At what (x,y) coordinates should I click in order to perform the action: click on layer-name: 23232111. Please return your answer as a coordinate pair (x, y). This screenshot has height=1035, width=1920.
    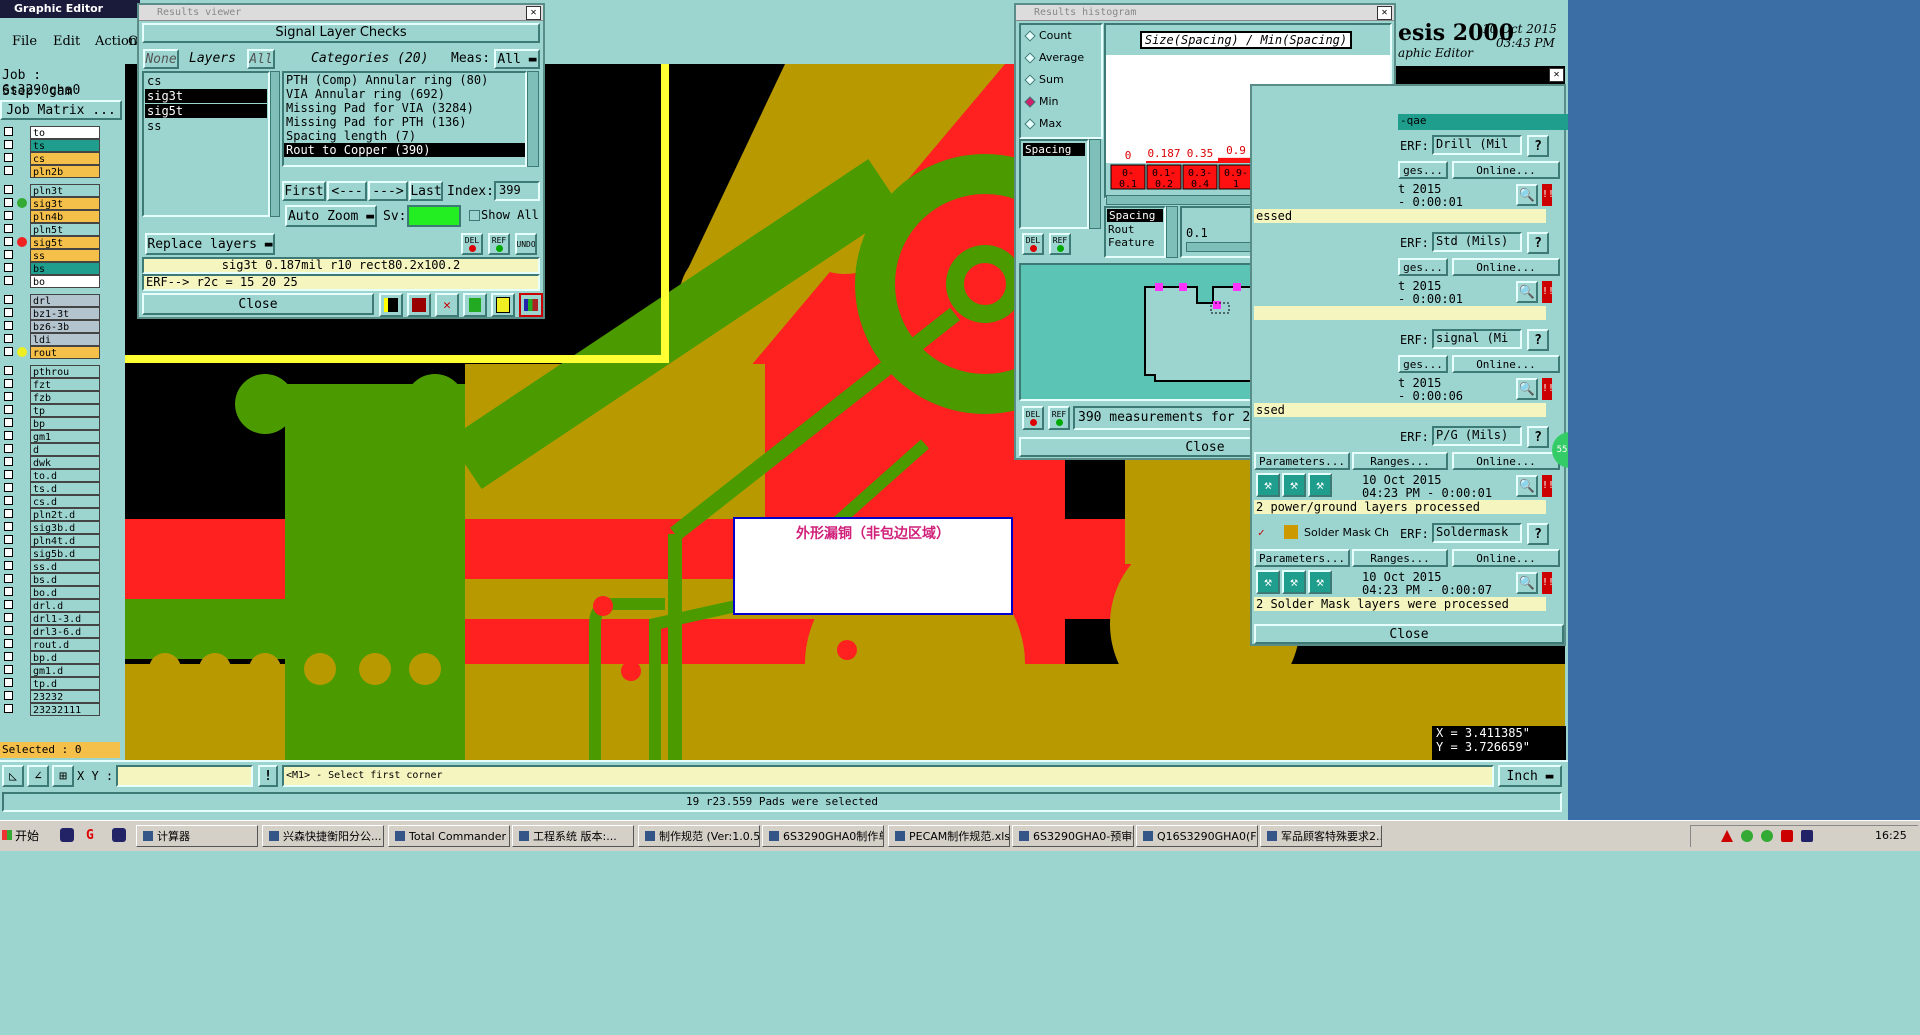
    Looking at the image, I should click on (65, 709).